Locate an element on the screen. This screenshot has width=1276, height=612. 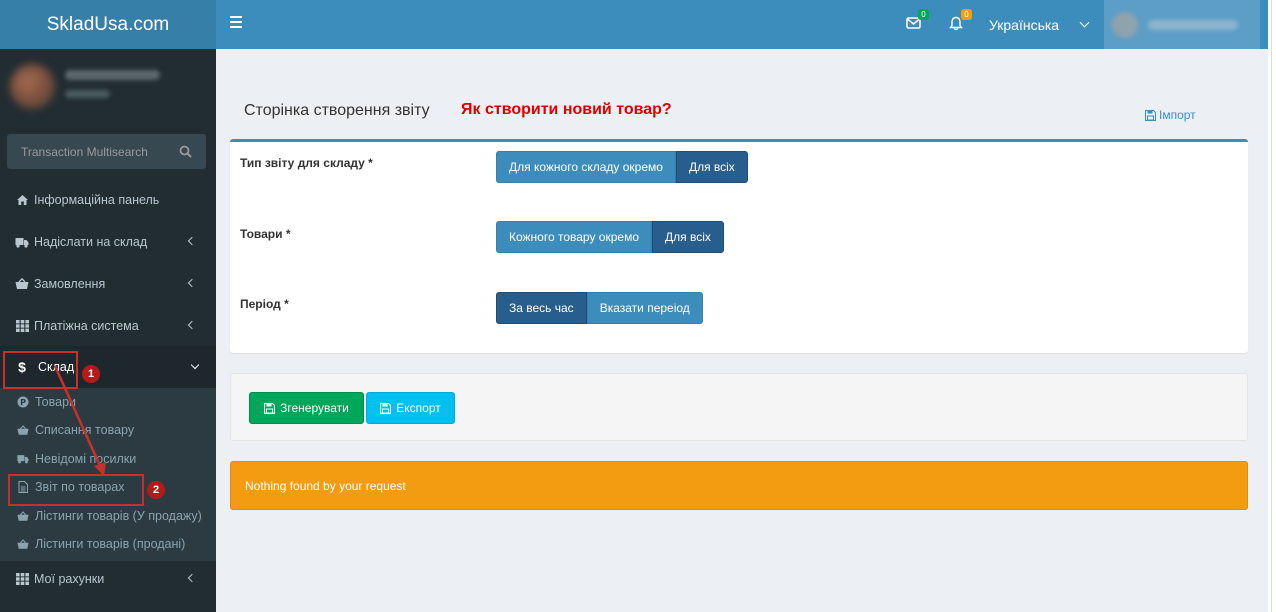
sidebar-user-panel is located at coordinates (108, 89).